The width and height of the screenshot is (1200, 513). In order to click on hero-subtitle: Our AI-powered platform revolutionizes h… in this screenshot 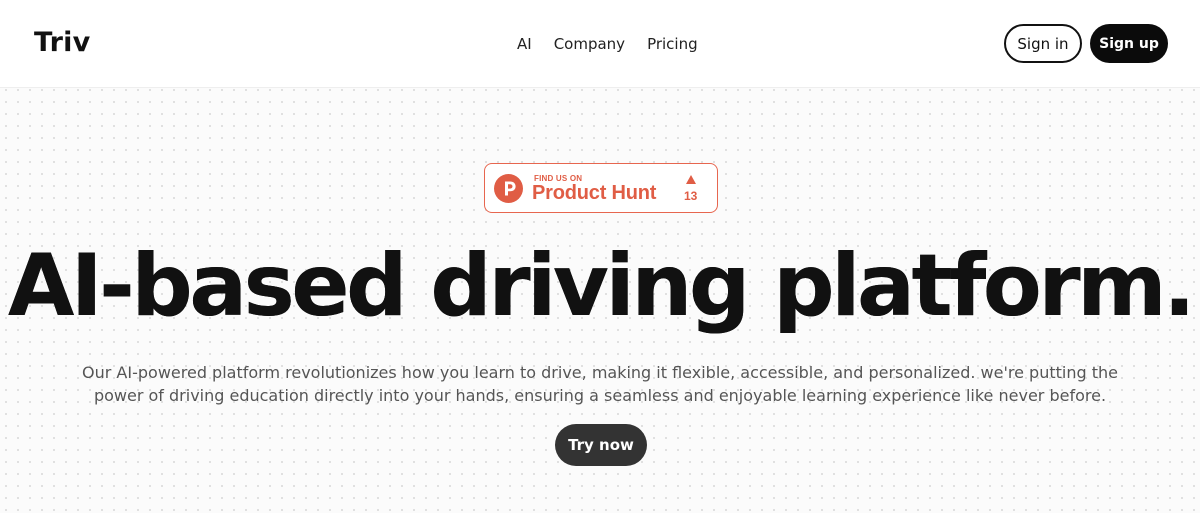, I will do `click(600, 384)`.